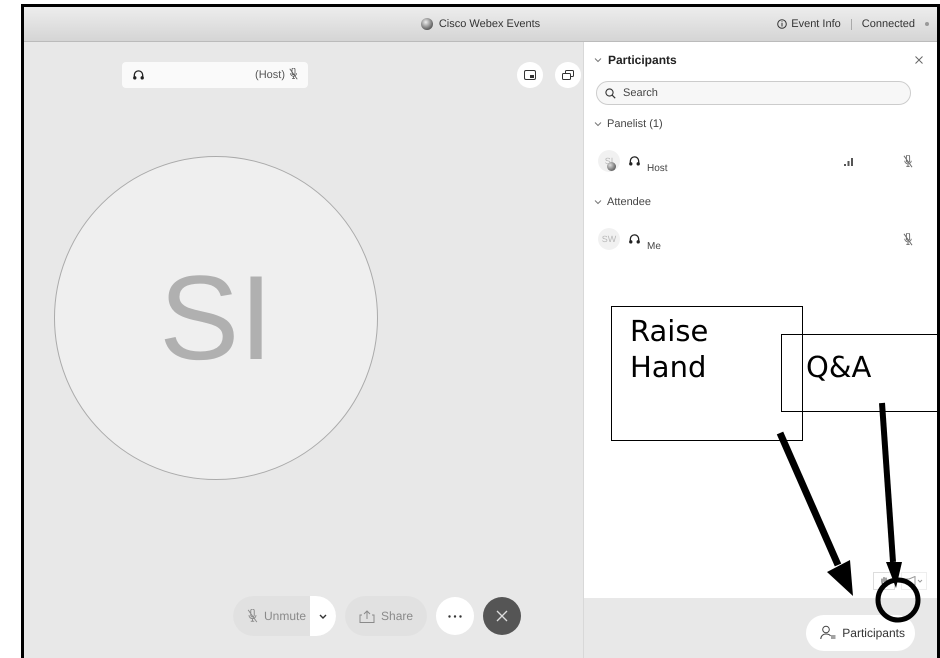 Image resolution: width=940 pixels, height=658 pixels. I want to click on avatar-initials: SW, so click(609, 239).